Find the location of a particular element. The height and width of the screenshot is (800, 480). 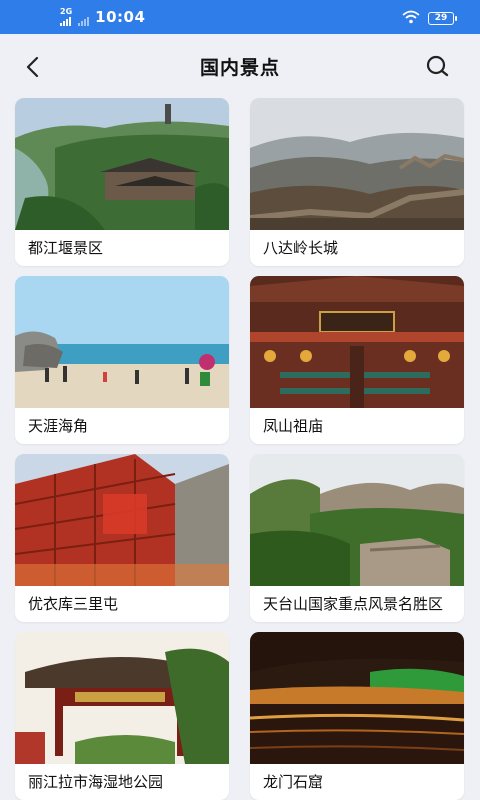

attraction-card: 天涯海角 is located at coordinates (122, 360).